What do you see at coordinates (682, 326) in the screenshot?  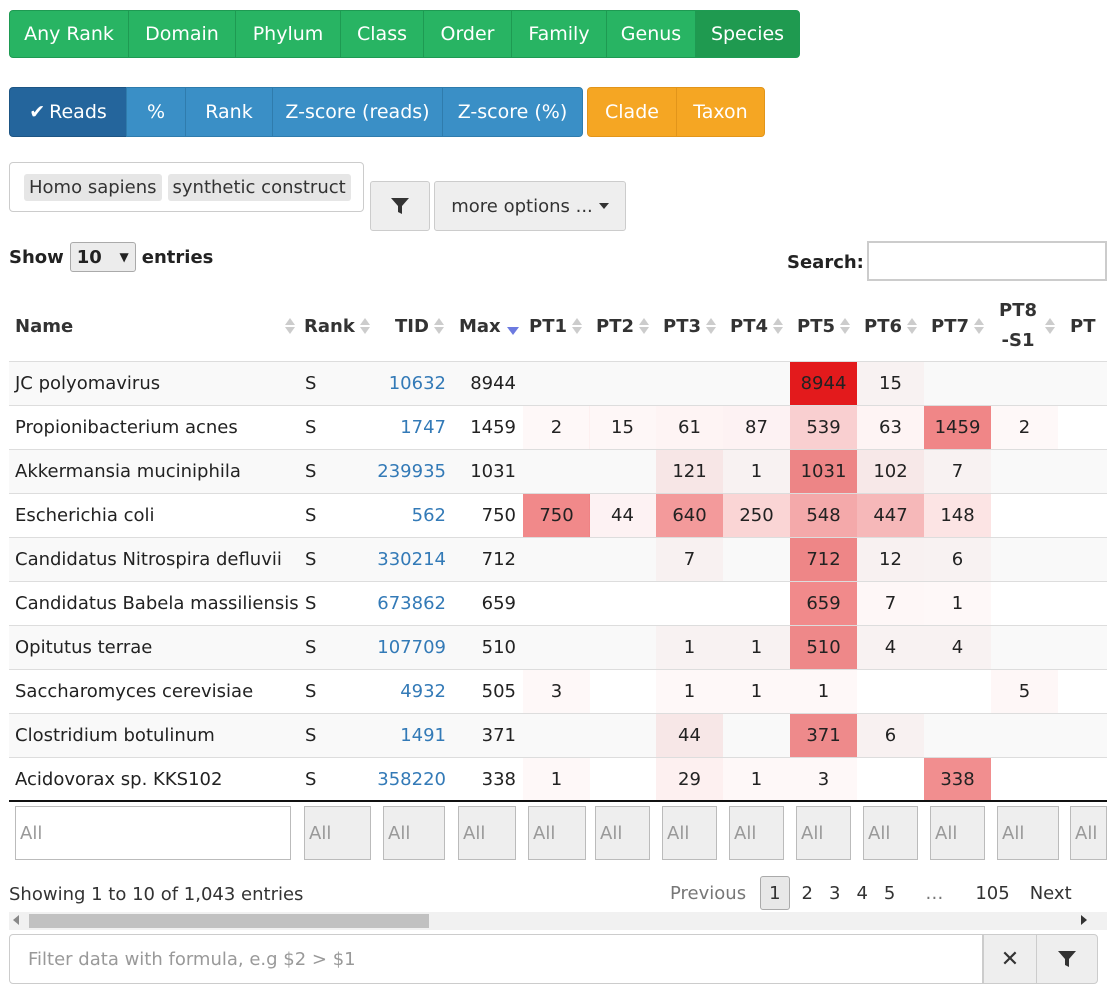 I see `header-label: PT3` at bounding box center [682, 326].